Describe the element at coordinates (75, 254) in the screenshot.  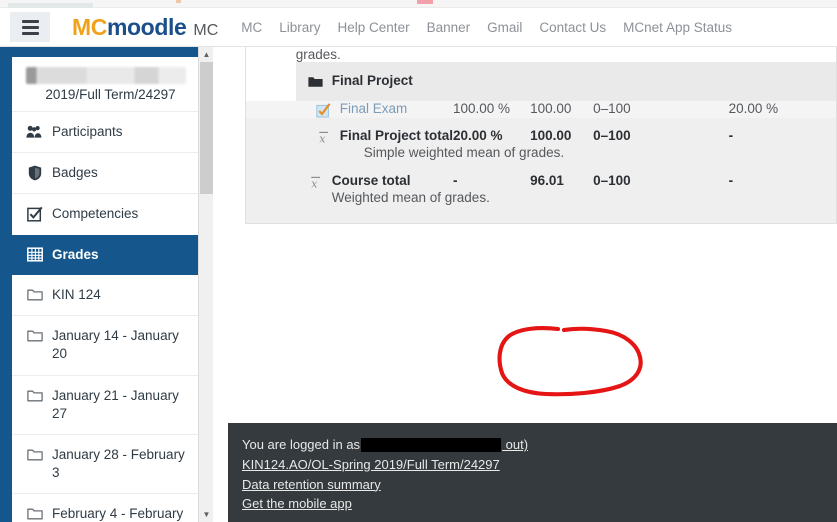
I see `sidebar-item-label: Grades` at that location.